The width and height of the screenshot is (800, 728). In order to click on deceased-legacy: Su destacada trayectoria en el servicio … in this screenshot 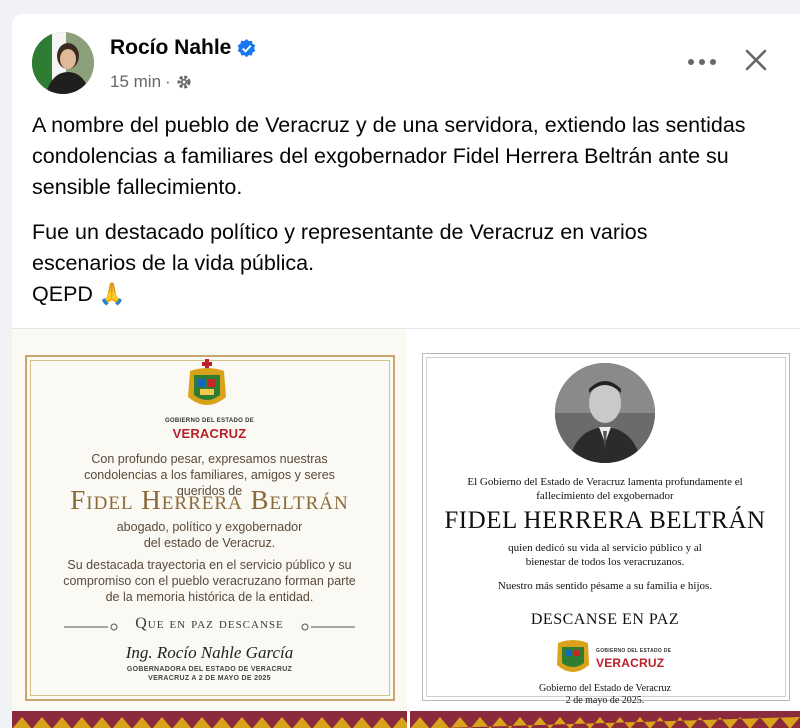, I will do `click(209, 581)`.